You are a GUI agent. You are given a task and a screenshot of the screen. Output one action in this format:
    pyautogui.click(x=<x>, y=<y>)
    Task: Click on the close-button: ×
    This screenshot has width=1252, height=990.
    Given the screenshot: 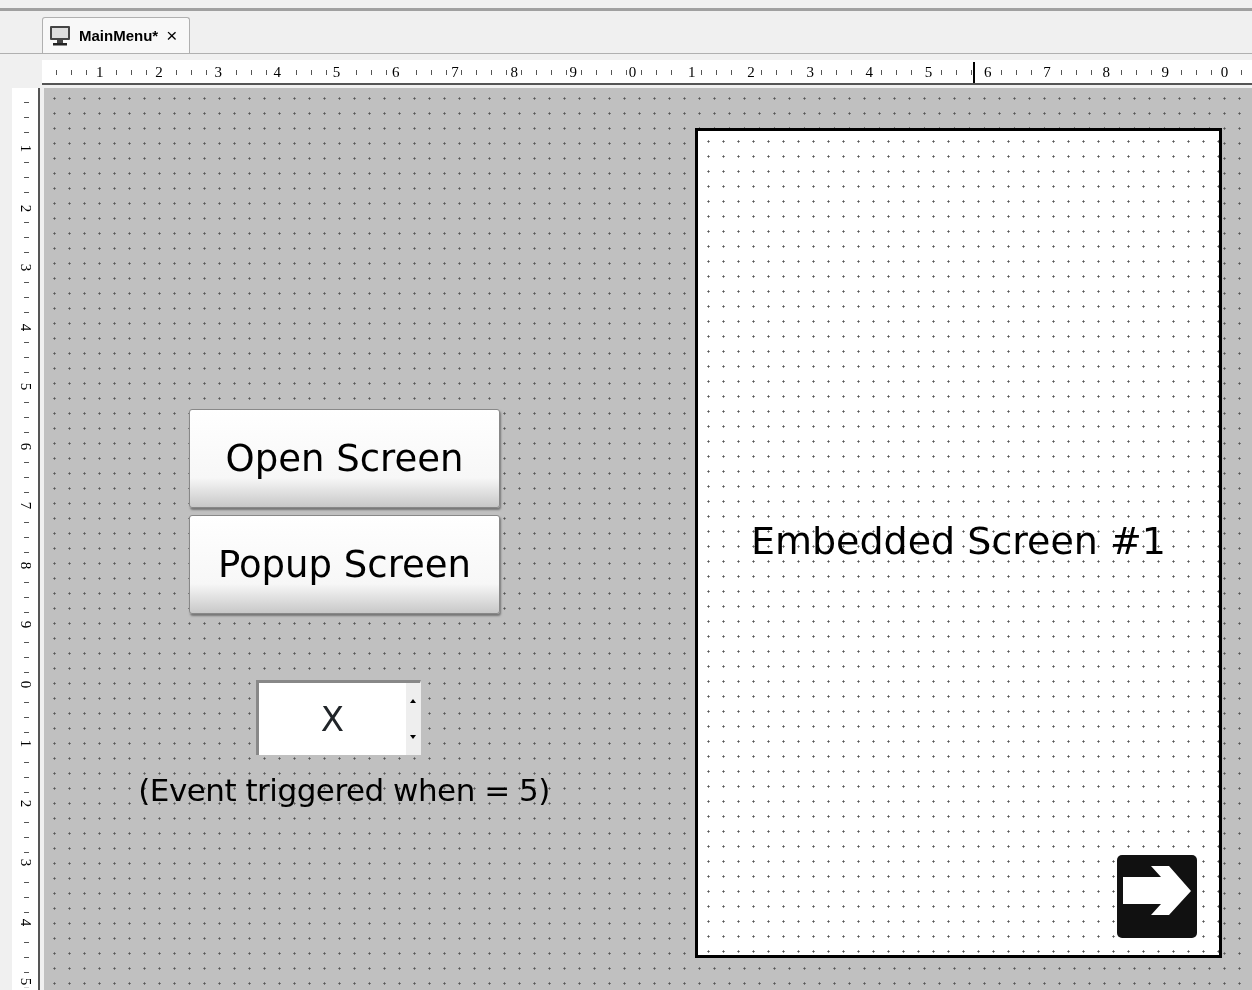 What is the action you would take?
    pyautogui.click(x=172, y=35)
    